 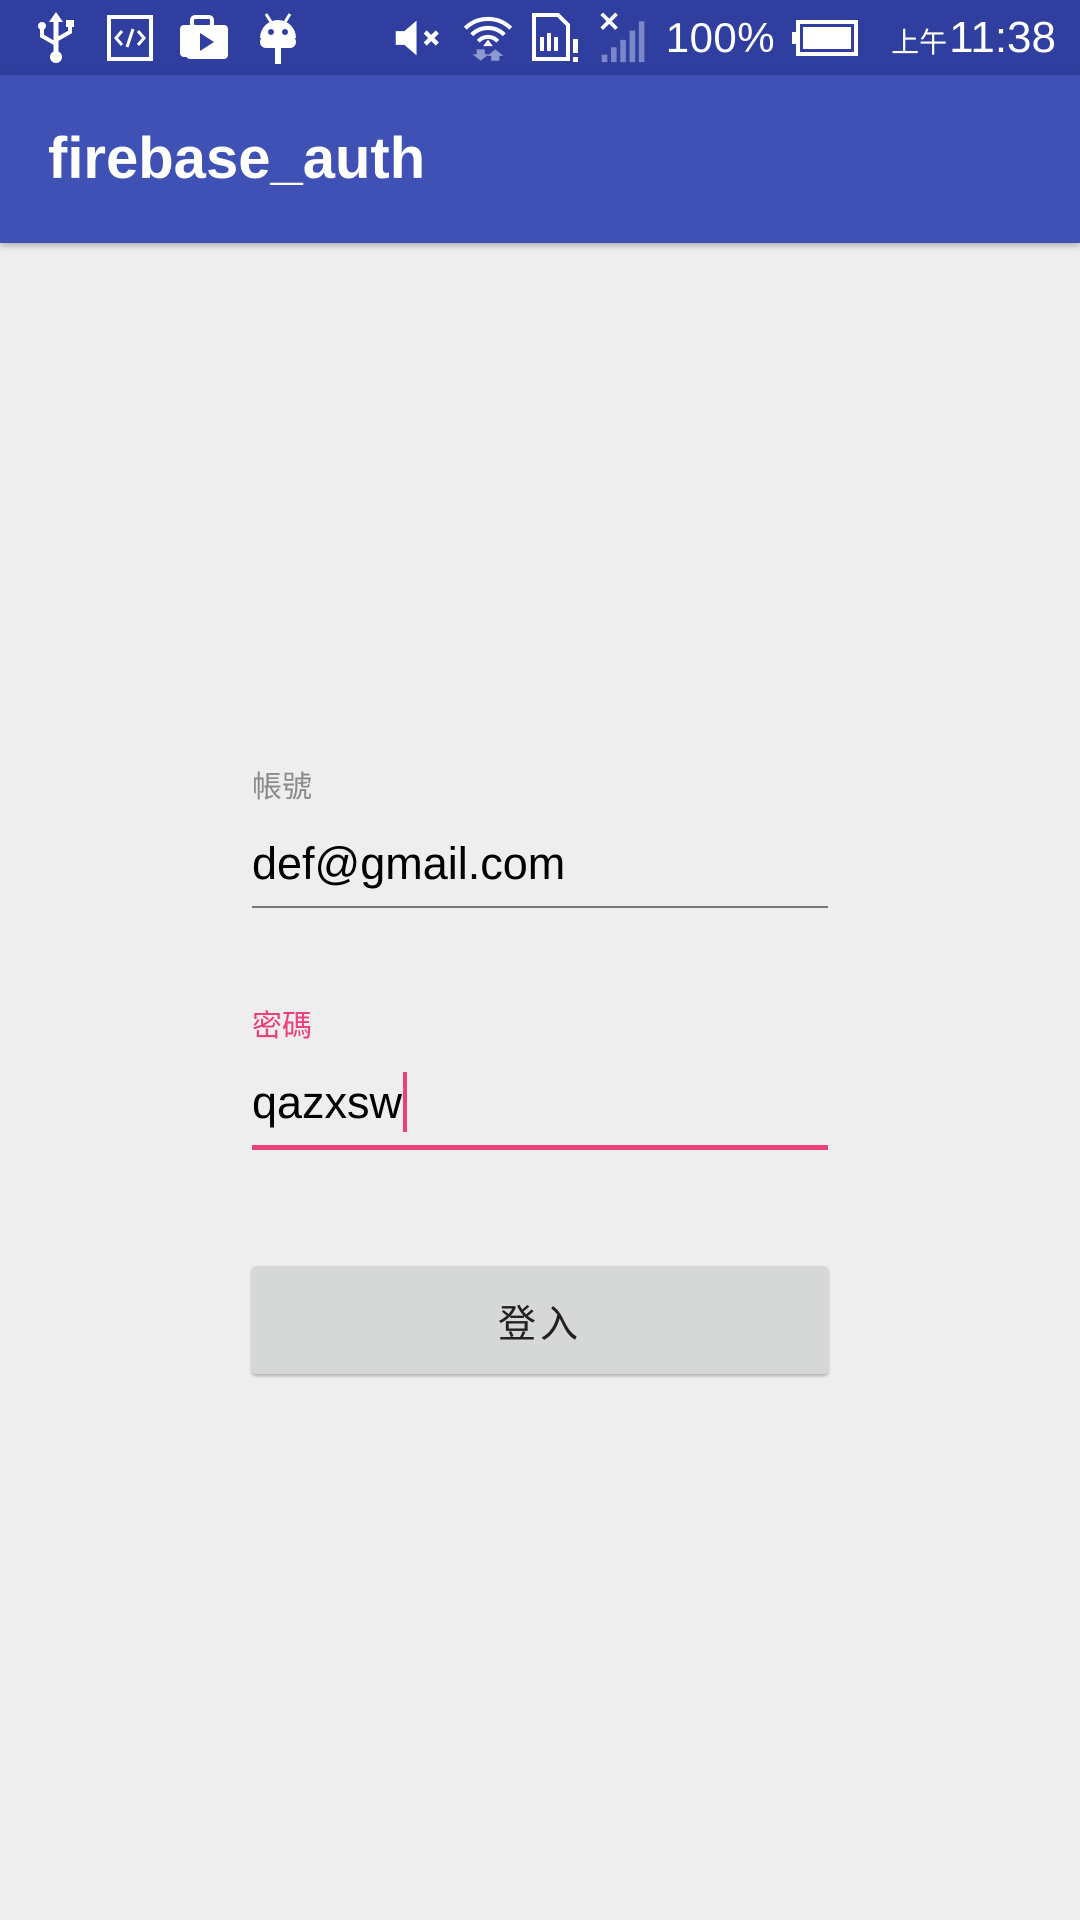 What do you see at coordinates (327, 1102) in the screenshot?
I see `password-input-value: qazxsw` at bounding box center [327, 1102].